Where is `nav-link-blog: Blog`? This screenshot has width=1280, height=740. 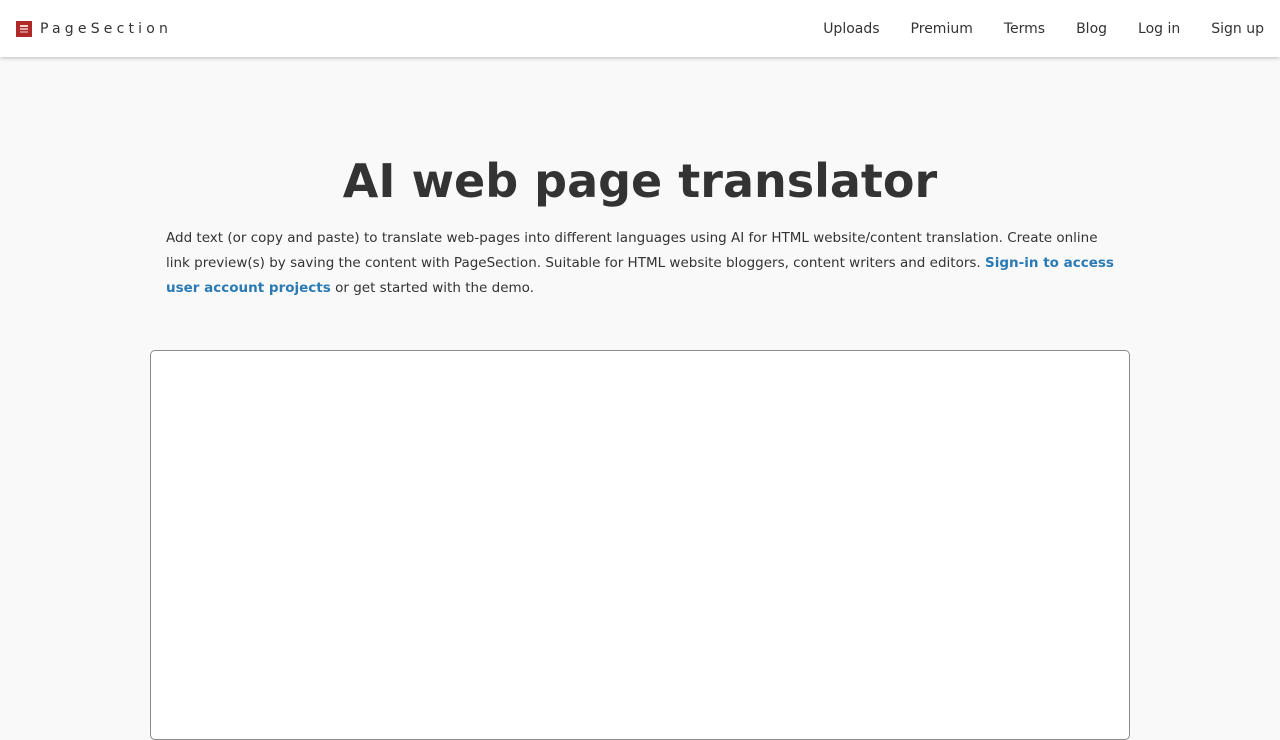
nav-link-blog: Blog is located at coordinates (1091, 29).